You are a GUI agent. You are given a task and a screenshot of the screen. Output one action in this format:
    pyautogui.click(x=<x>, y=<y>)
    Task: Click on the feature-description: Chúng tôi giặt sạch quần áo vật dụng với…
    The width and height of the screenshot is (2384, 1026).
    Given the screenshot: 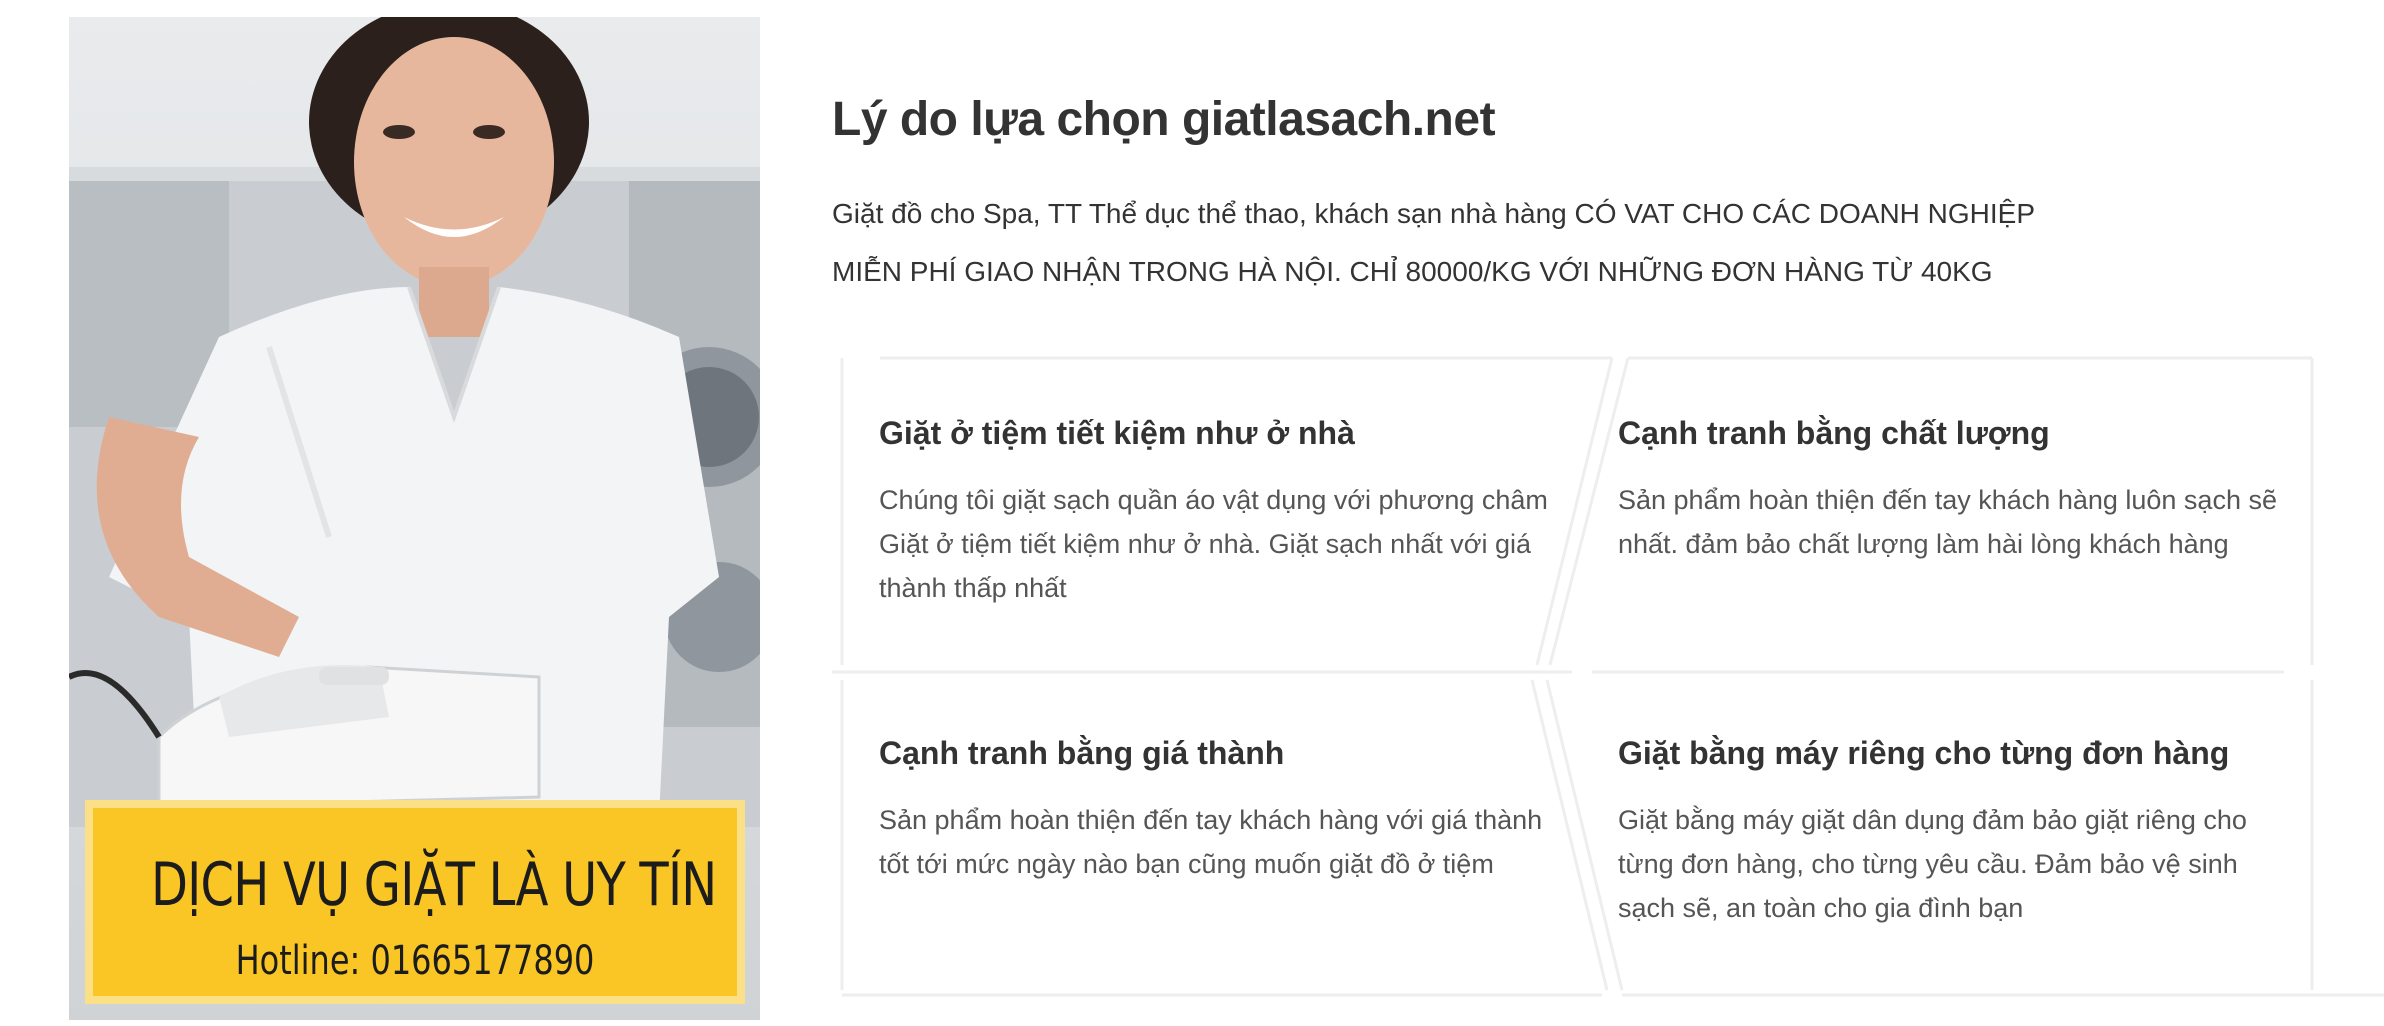 What is the action you would take?
    pyautogui.click(x=1213, y=544)
    